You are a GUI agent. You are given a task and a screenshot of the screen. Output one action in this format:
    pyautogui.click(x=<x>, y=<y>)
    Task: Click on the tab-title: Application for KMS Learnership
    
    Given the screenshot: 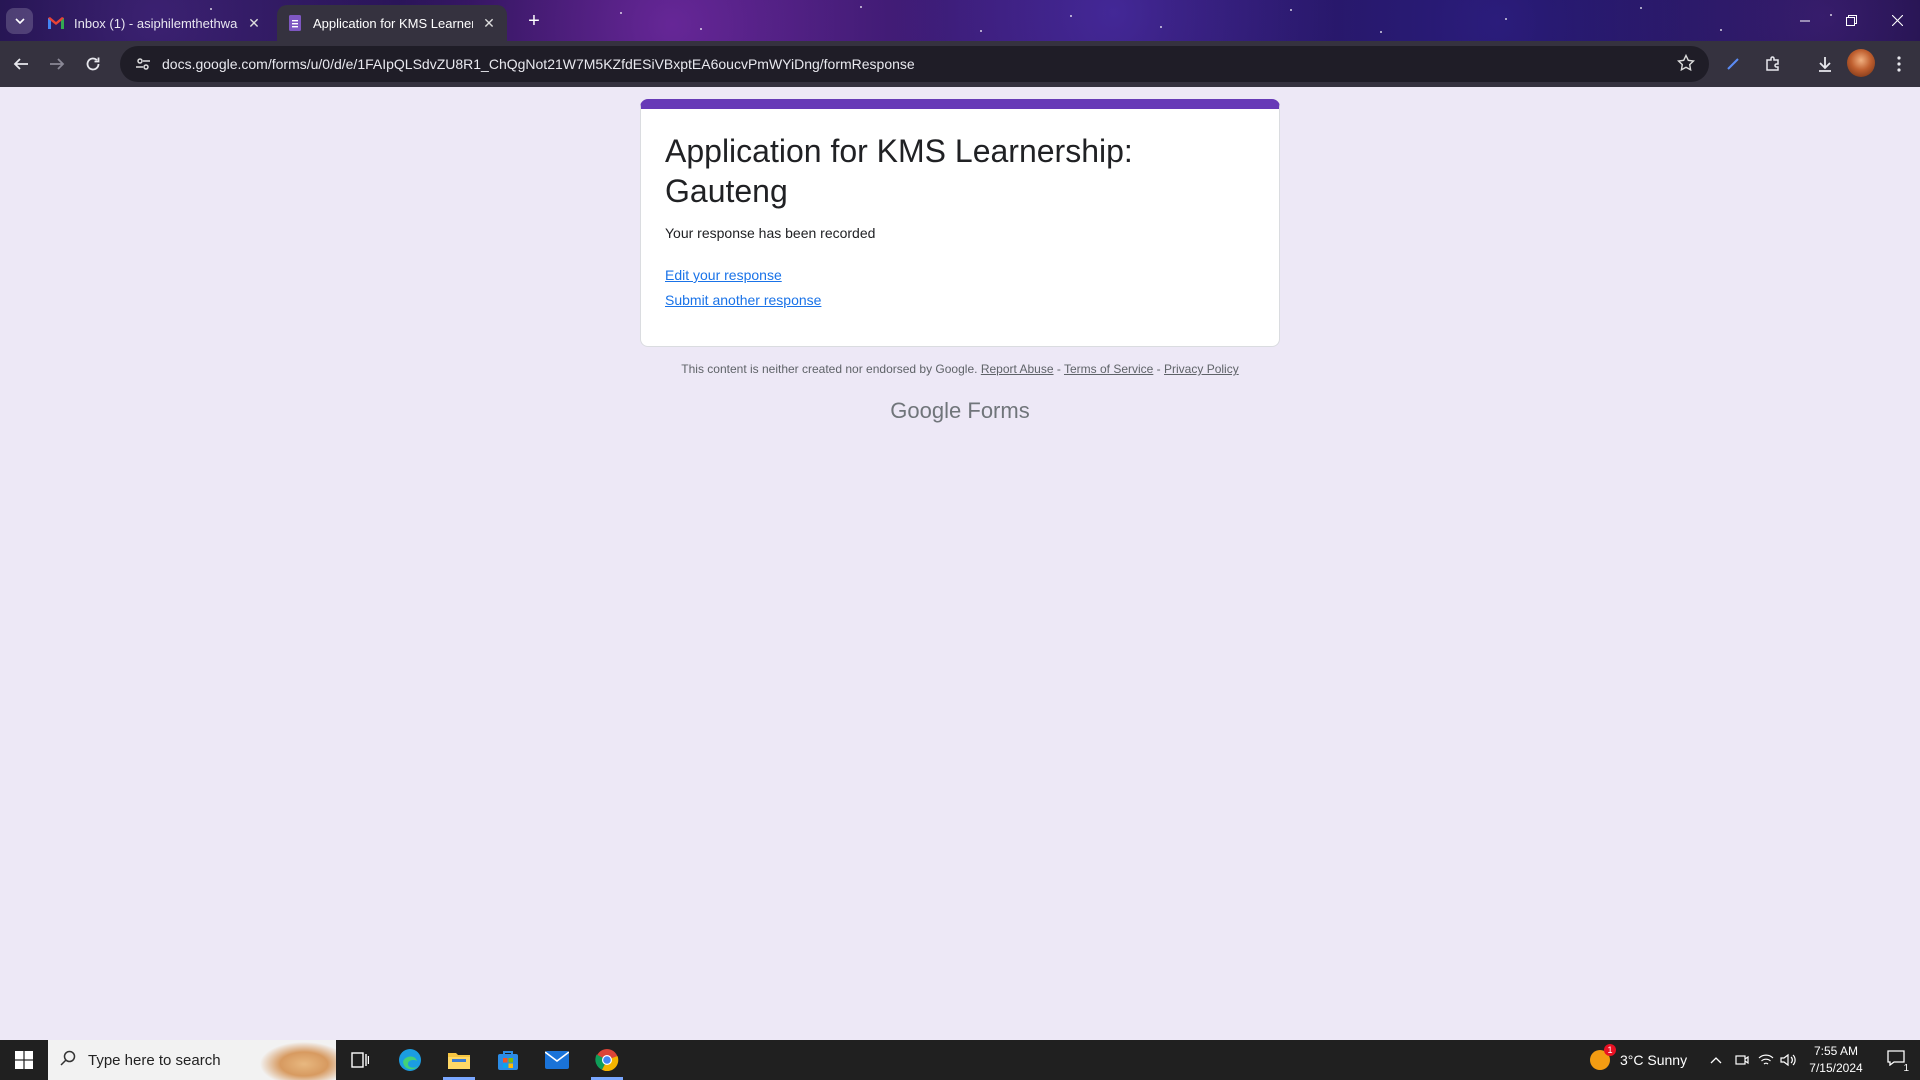 What is the action you would take?
    pyautogui.click(x=393, y=23)
    